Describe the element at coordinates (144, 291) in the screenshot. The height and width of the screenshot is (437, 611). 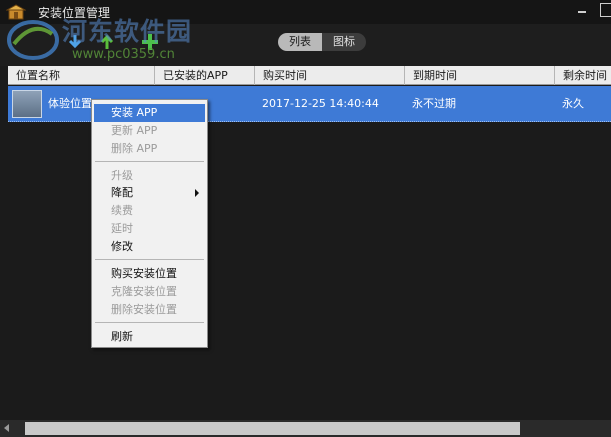
I see `menu-item-clone-location: 克隆安装位置` at that location.